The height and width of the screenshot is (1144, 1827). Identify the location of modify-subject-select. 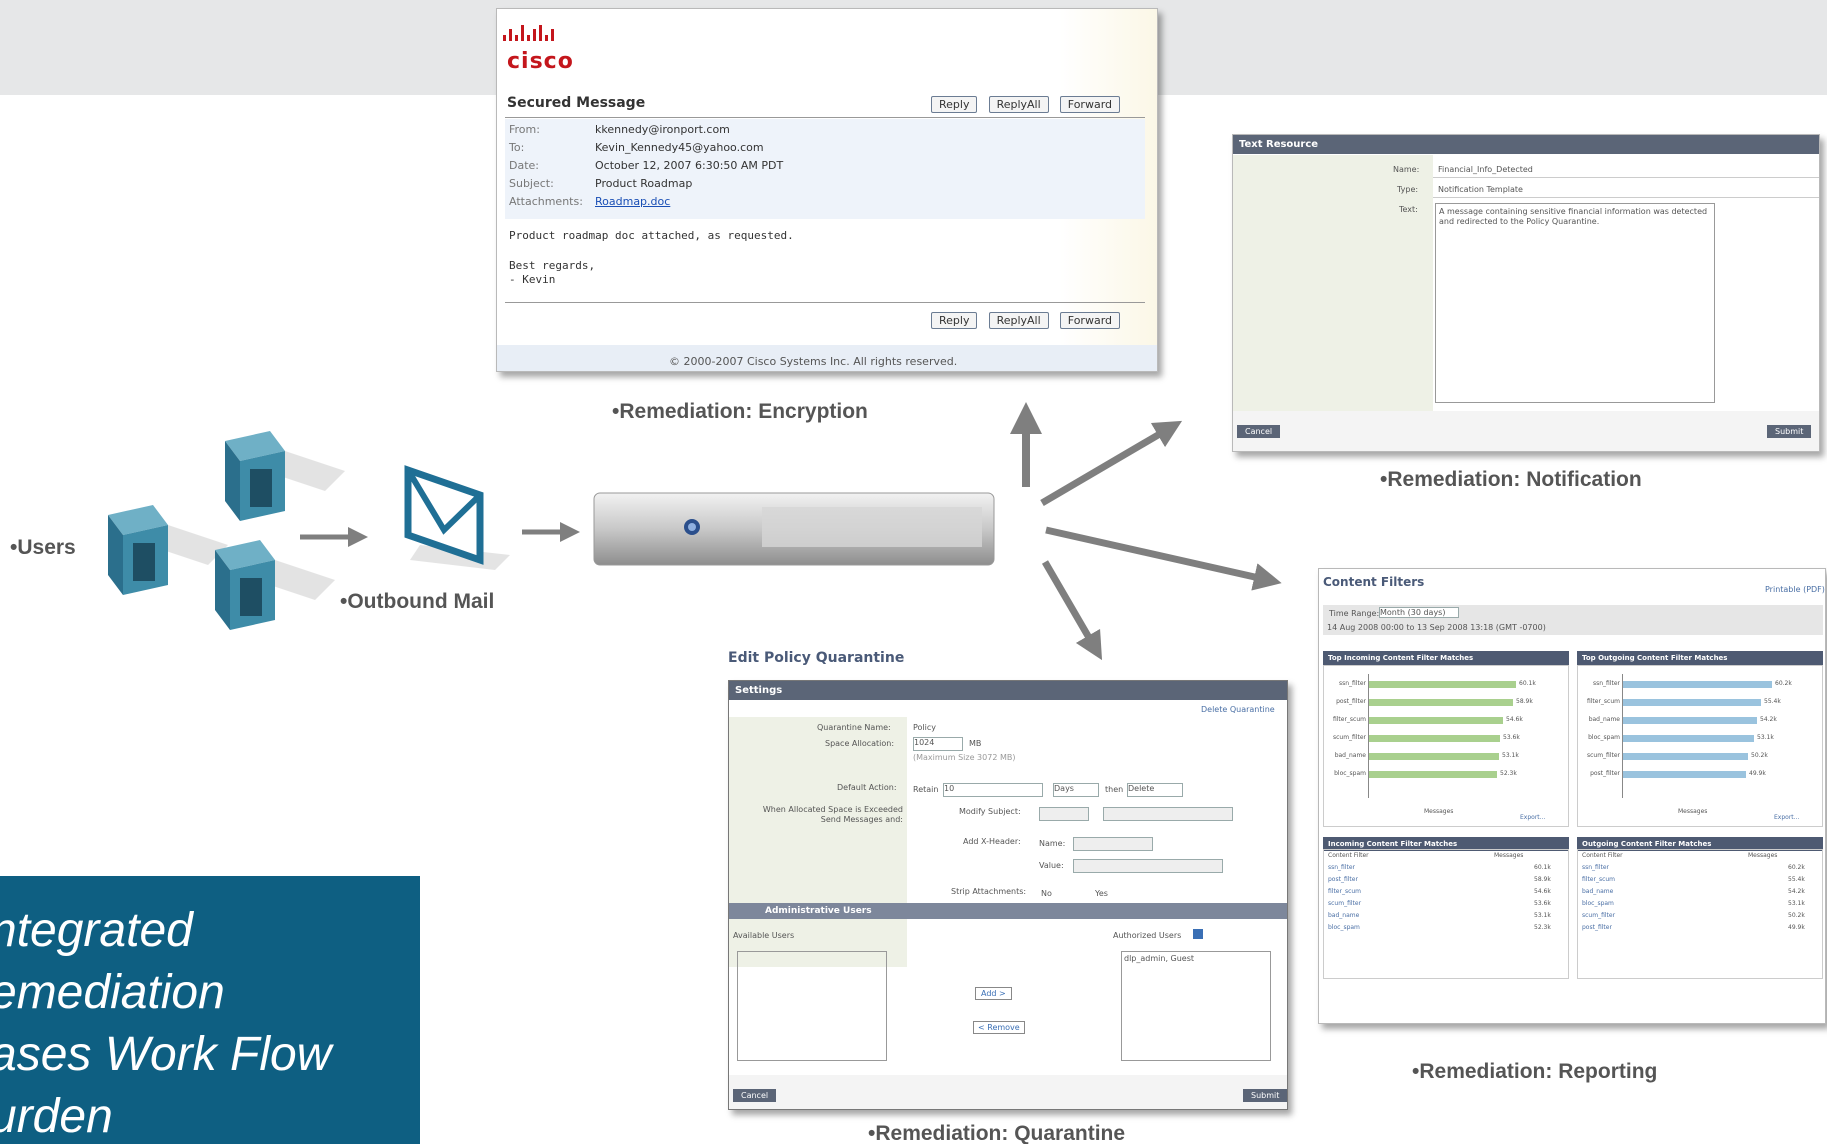
(1064, 814).